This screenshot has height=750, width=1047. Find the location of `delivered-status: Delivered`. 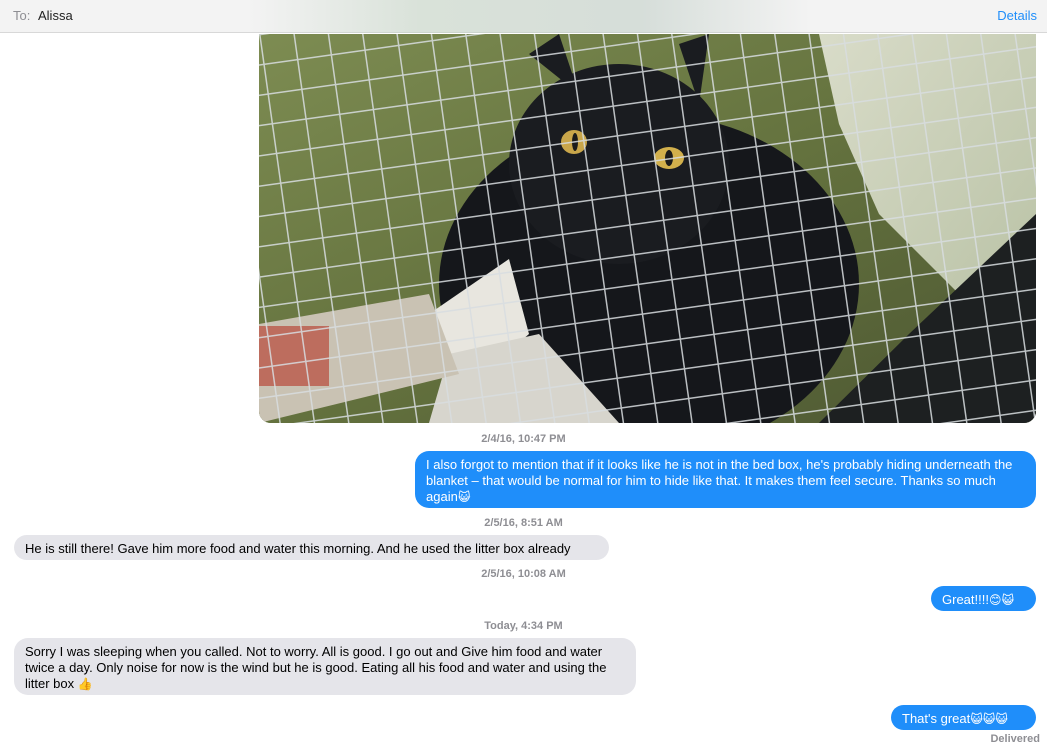

delivered-status: Delivered is located at coordinates (1015, 739).